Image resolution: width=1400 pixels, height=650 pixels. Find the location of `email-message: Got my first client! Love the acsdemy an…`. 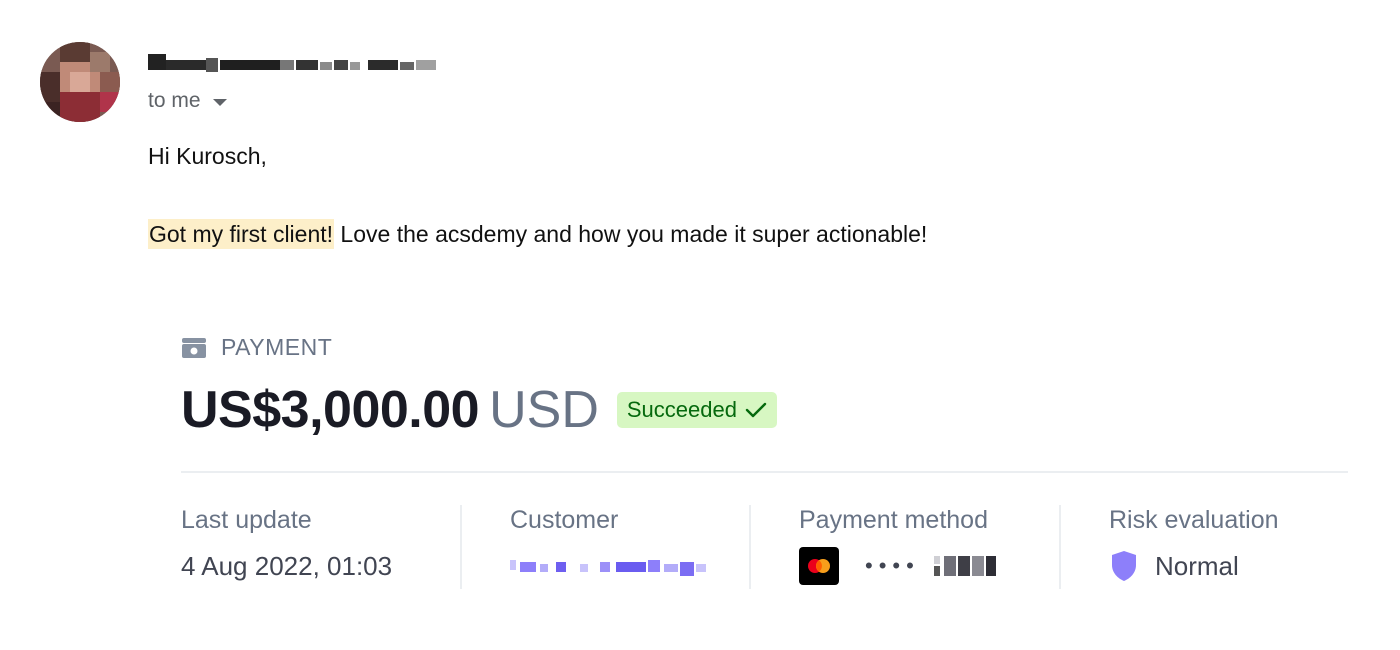

email-message: Got my first client! Love the acsdemy an… is located at coordinates (538, 234).